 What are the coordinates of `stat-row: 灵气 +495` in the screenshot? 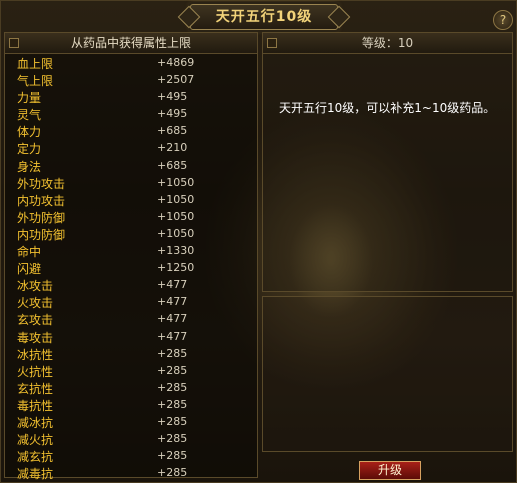 It's located at (131, 113).